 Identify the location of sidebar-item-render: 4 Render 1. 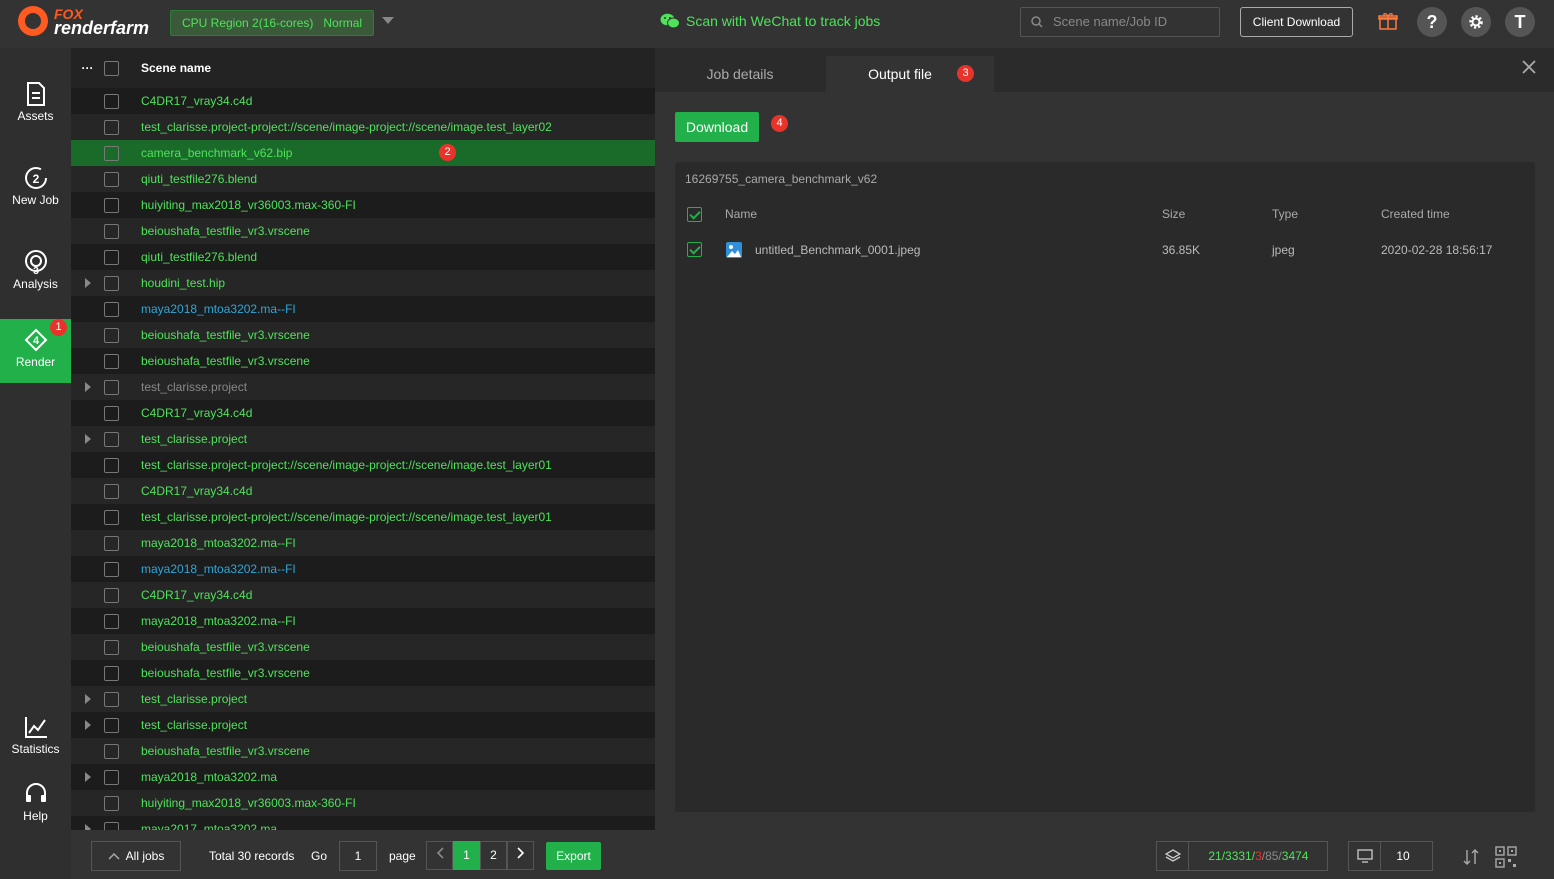
(35, 351).